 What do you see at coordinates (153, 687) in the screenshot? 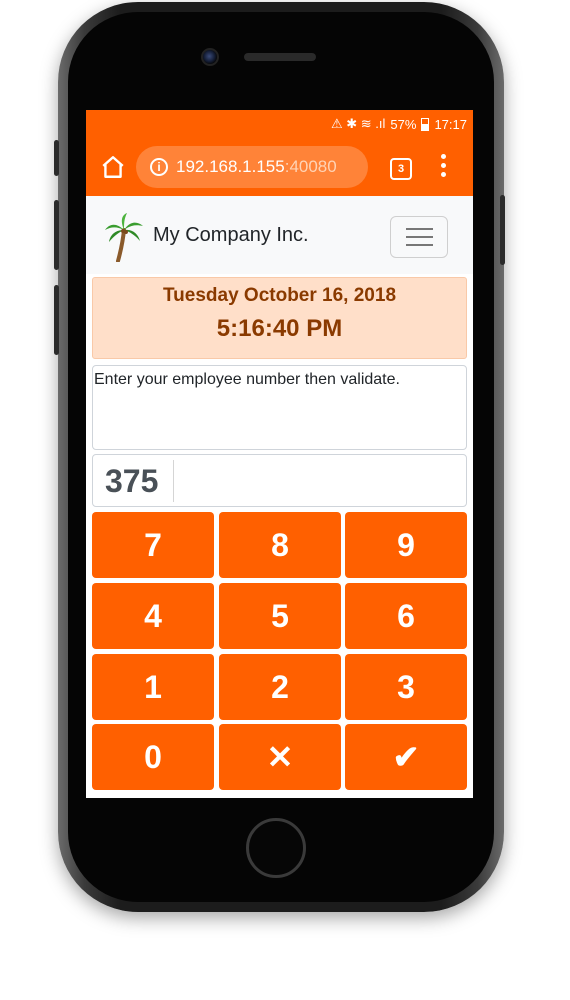
I see `key-1: 1` at bounding box center [153, 687].